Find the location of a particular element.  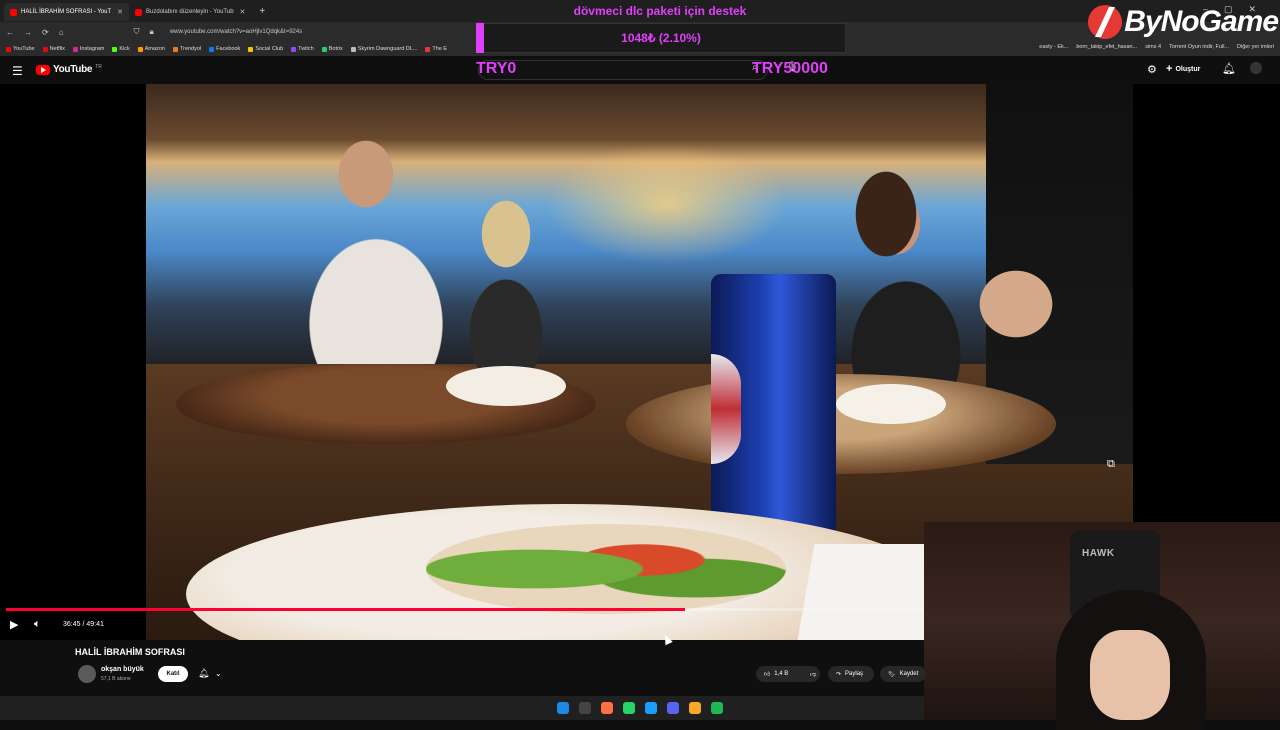

bookmark-item: Kick is located at coordinates (121, 49).